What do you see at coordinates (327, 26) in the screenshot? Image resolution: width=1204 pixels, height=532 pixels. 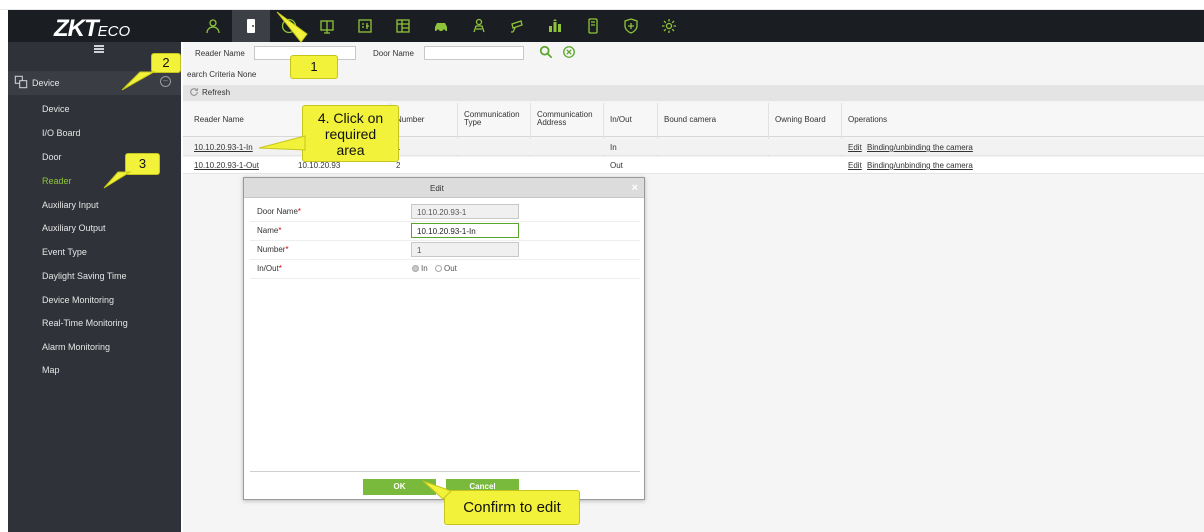 I see `elevator-icon` at bounding box center [327, 26].